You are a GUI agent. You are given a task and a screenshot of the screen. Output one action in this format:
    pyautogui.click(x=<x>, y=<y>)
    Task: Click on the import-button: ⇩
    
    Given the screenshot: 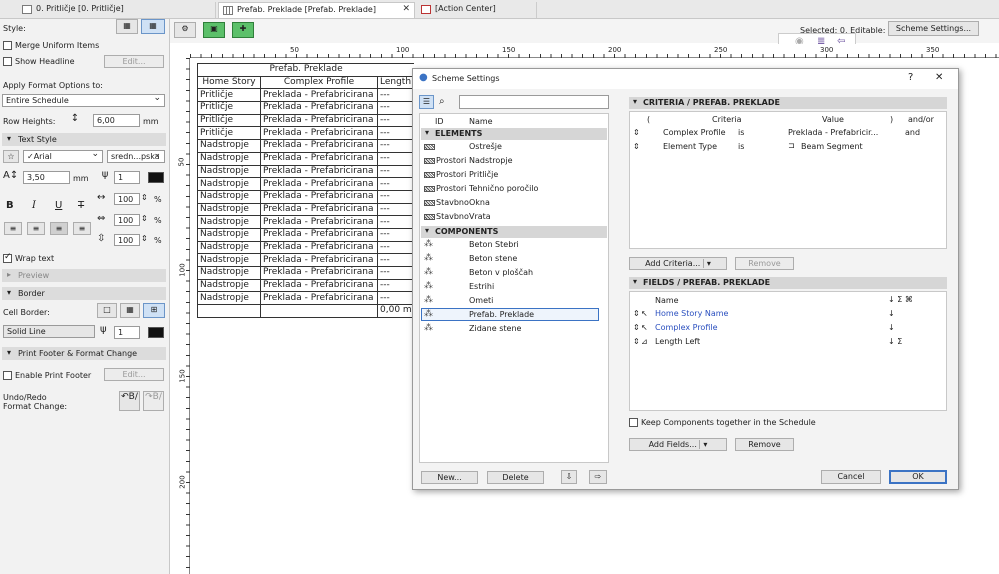 What is the action you would take?
    pyautogui.click(x=569, y=477)
    